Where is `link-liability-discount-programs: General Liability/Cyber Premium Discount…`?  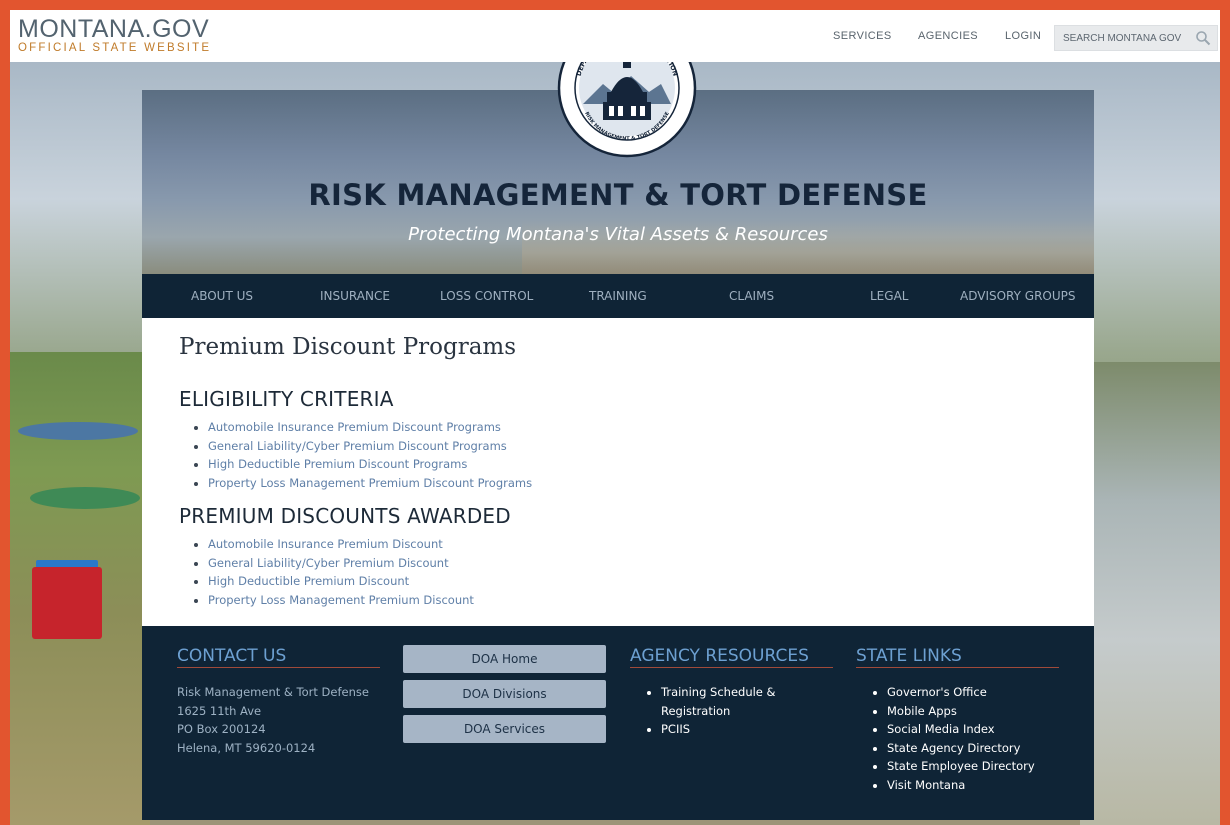
link-liability-discount-programs: General Liability/Cyber Premium Discount… is located at coordinates (370, 446).